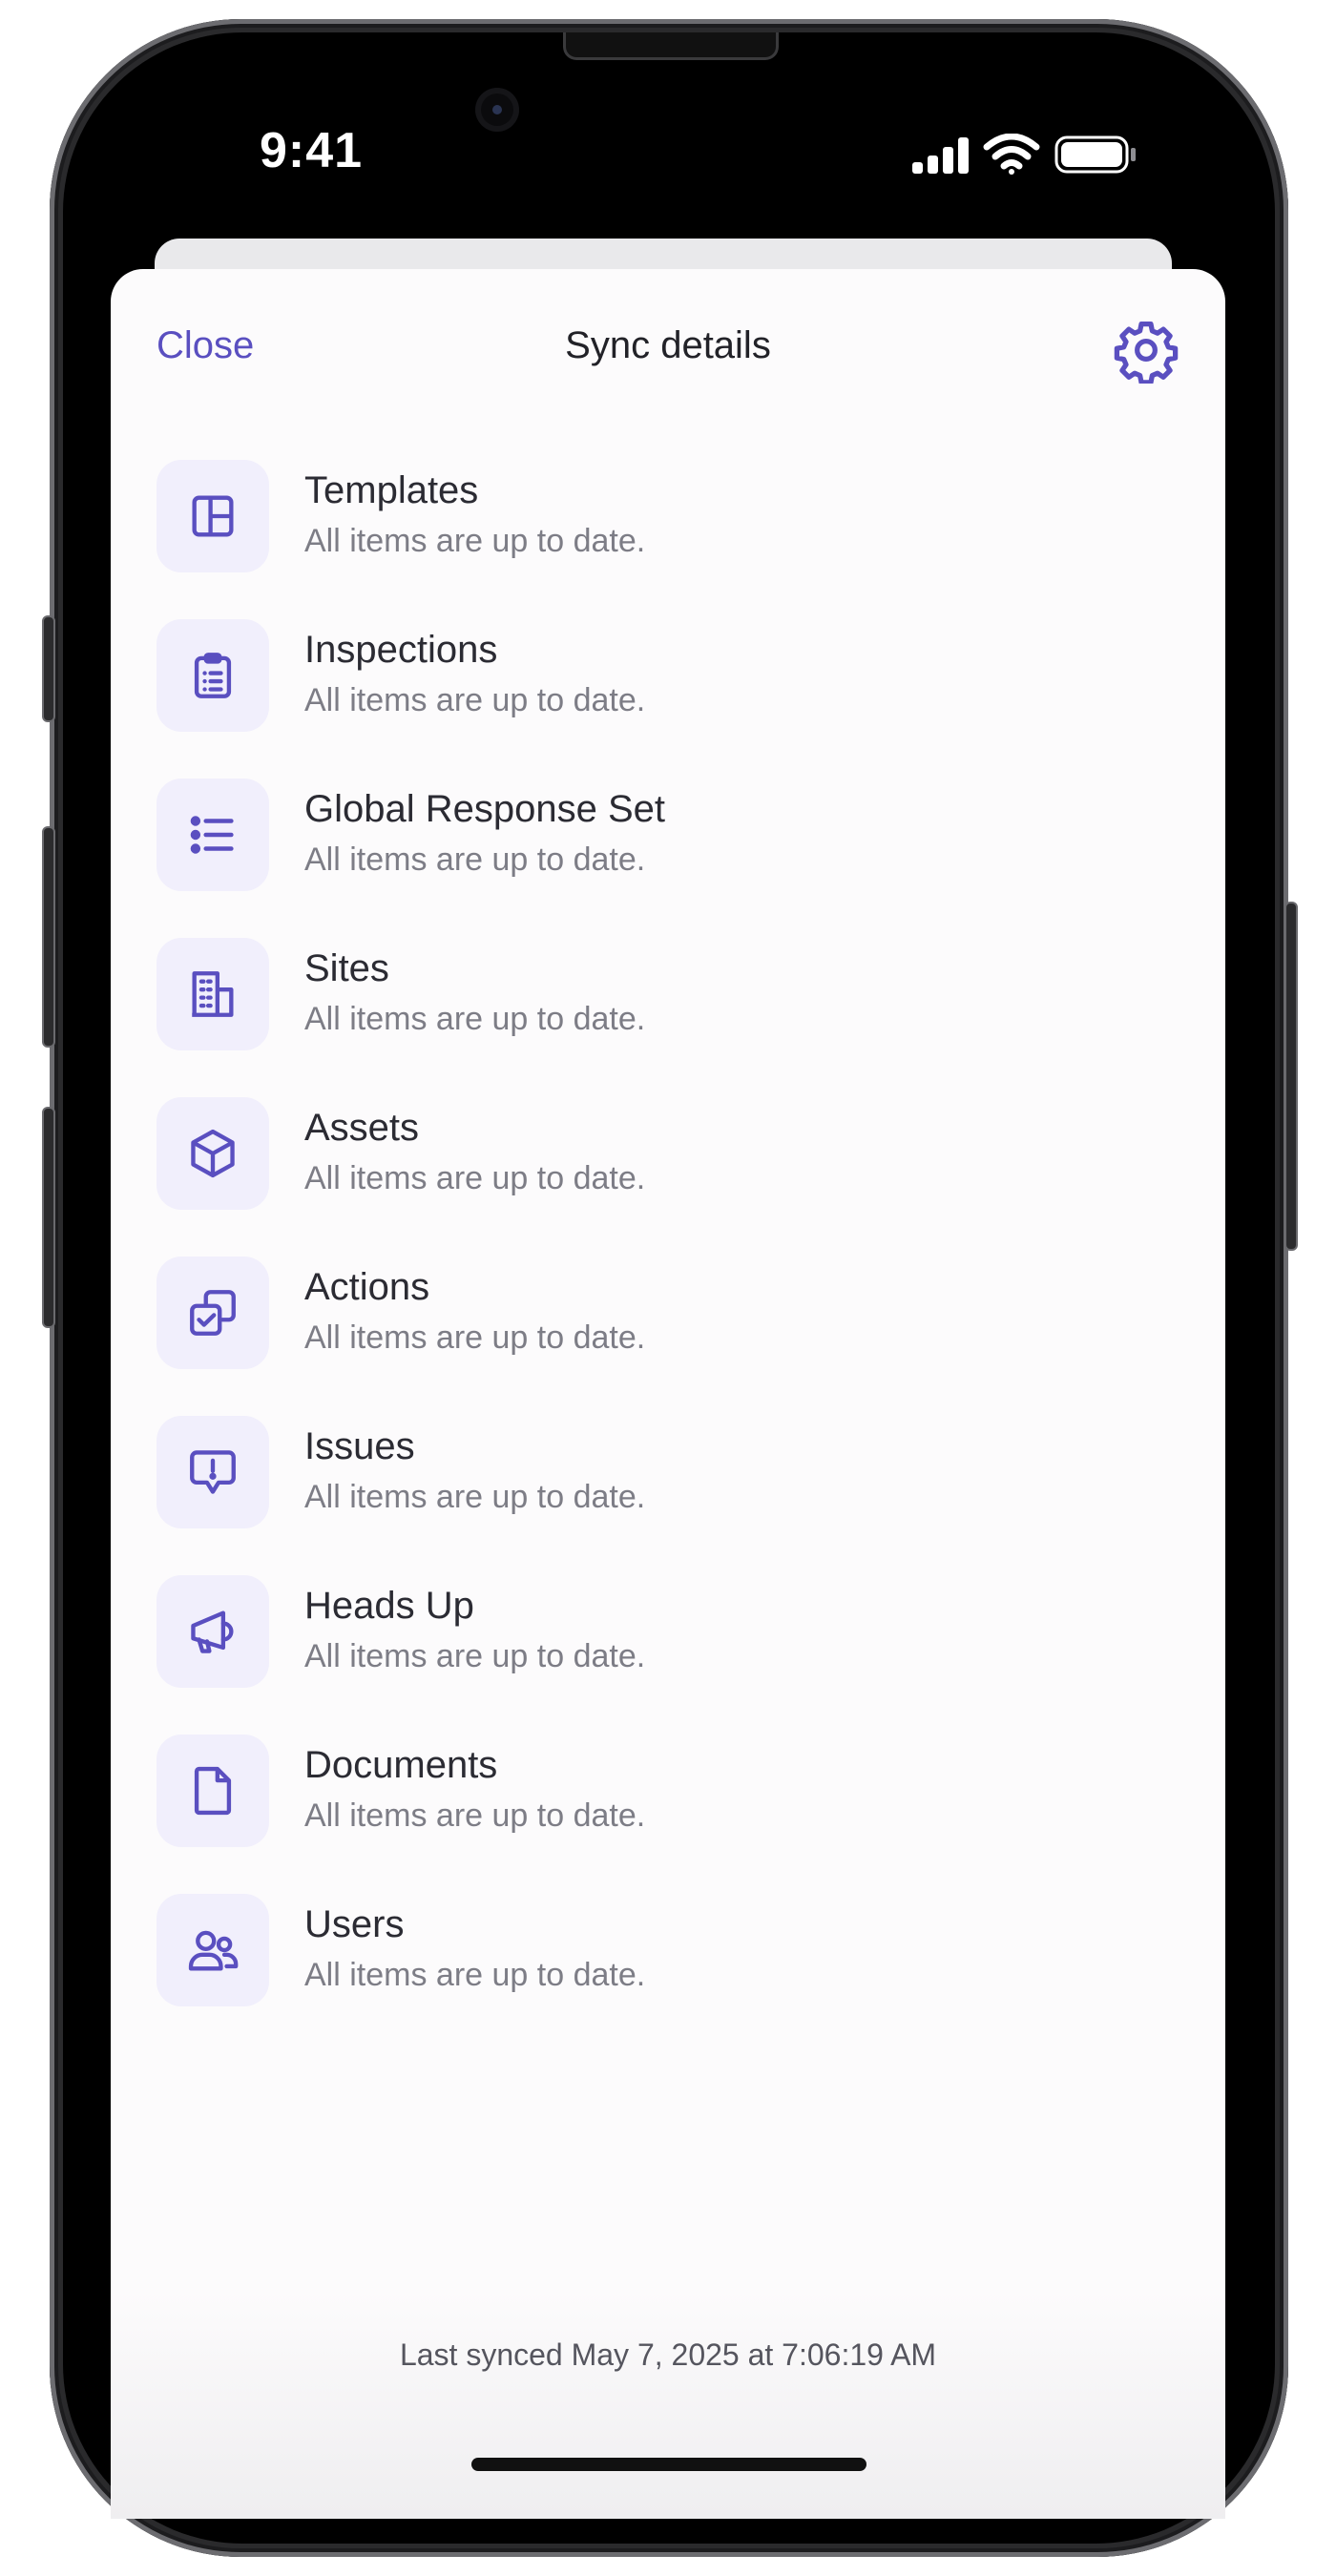 This screenshot has width=1336, height=2576. I want to click on list-item-sites: Sites All items are up to date., so click(672, 1017).